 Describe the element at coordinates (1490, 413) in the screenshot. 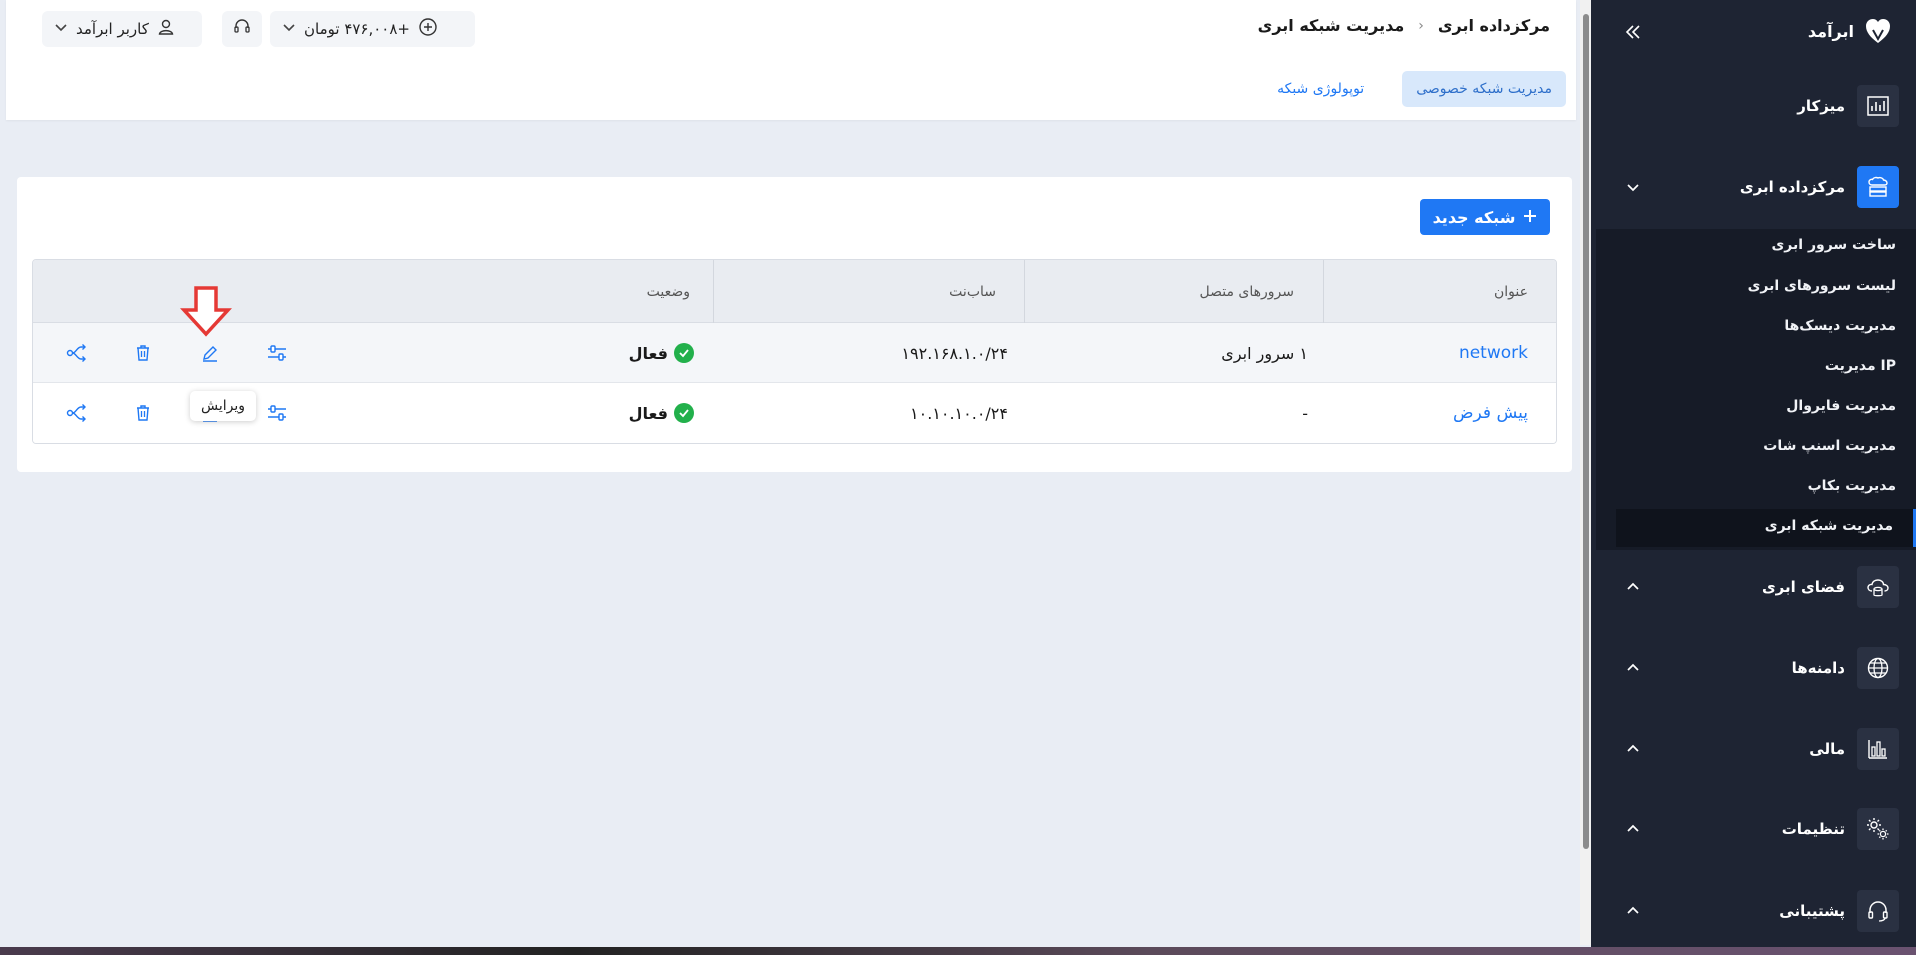

I see `network-title-link: پیش فرض` at that location.